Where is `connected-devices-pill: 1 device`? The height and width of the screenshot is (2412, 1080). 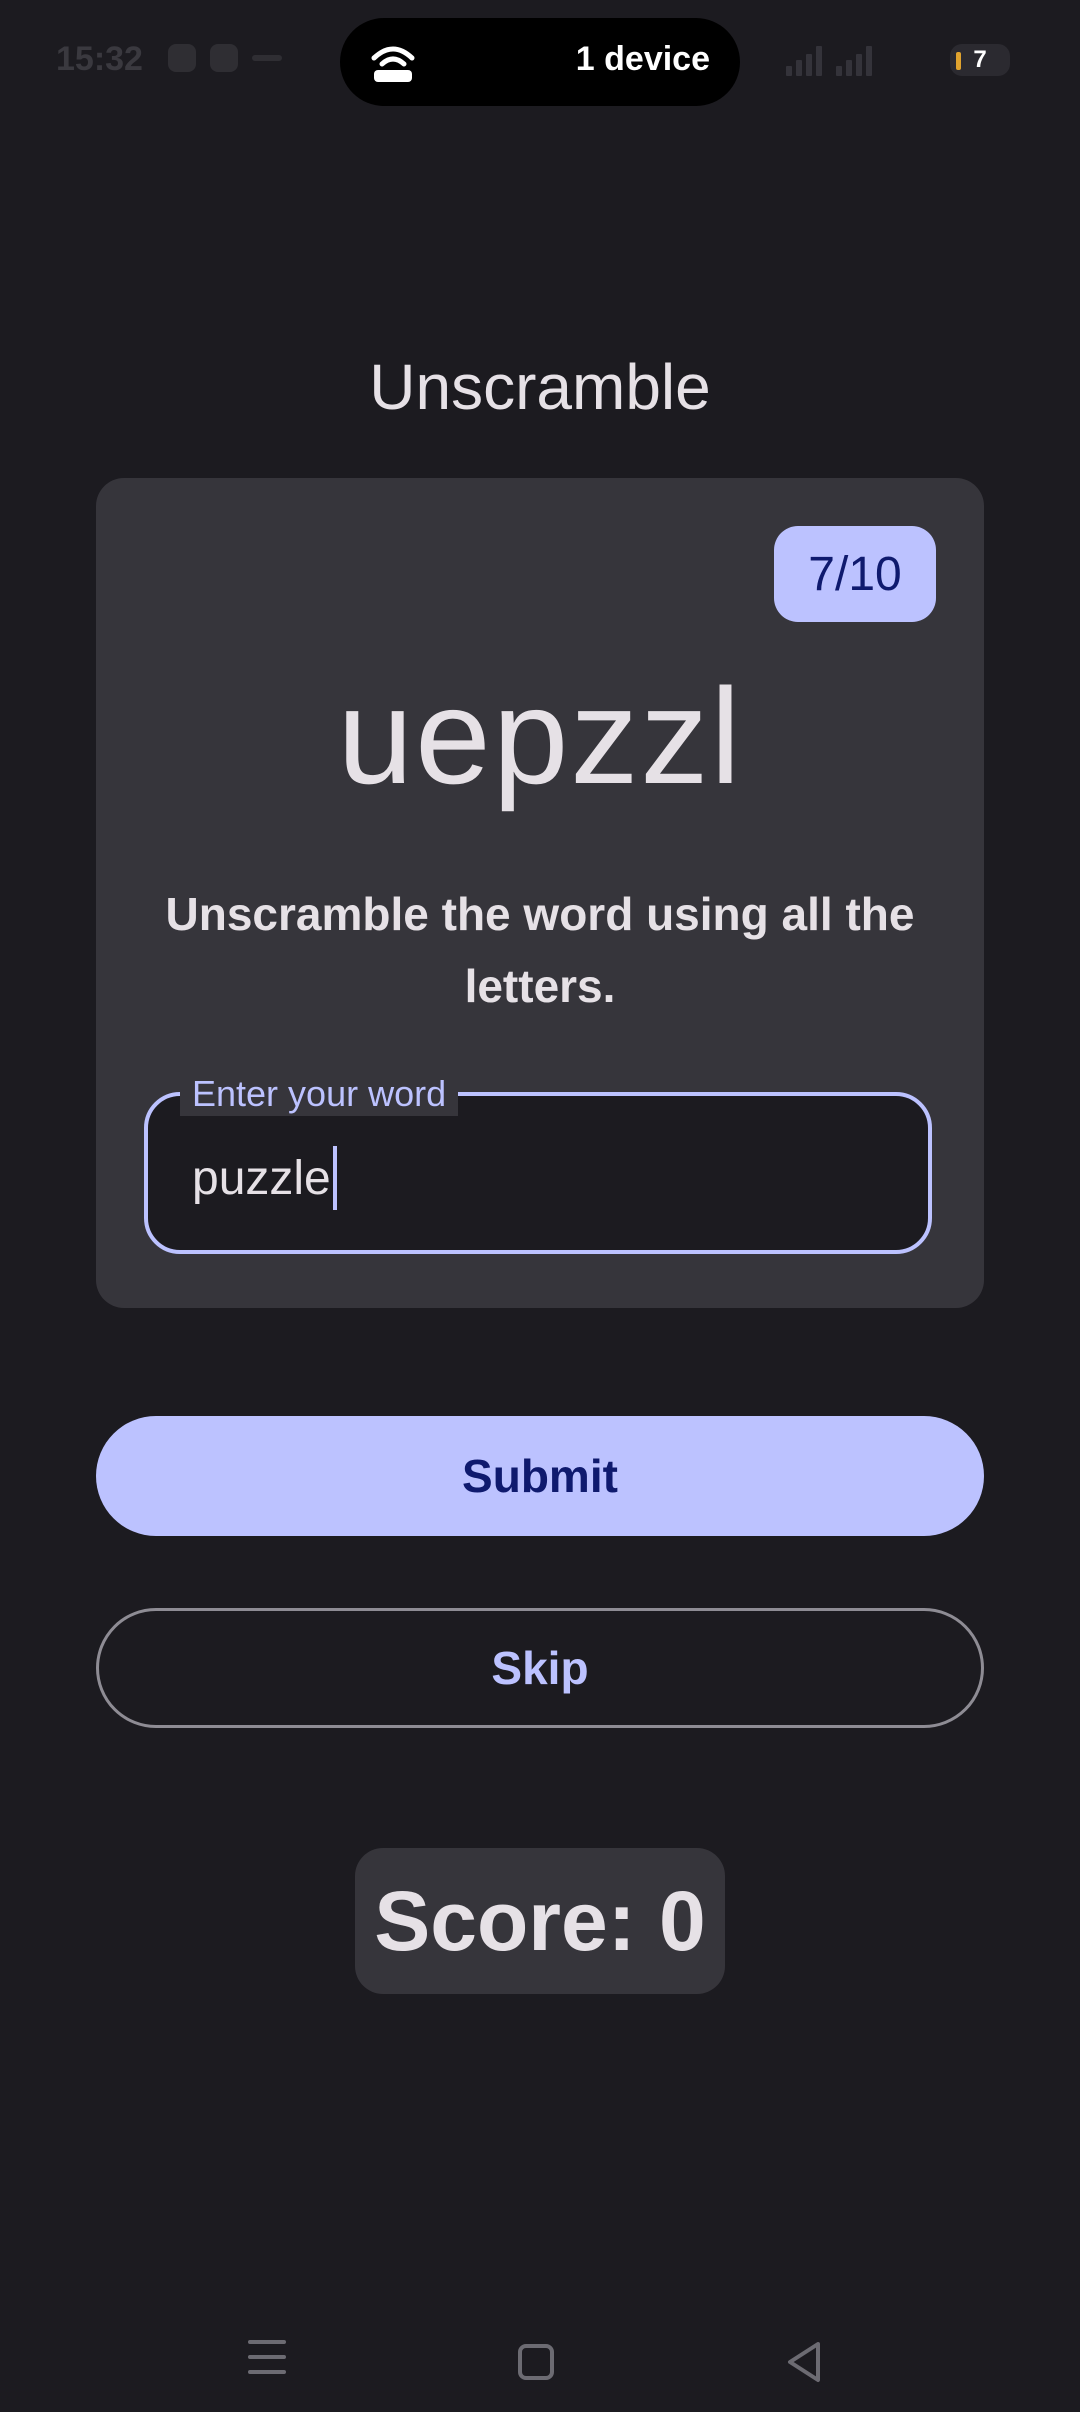 connected-devices-pill: 1 device is located at coordinates (540, 62).